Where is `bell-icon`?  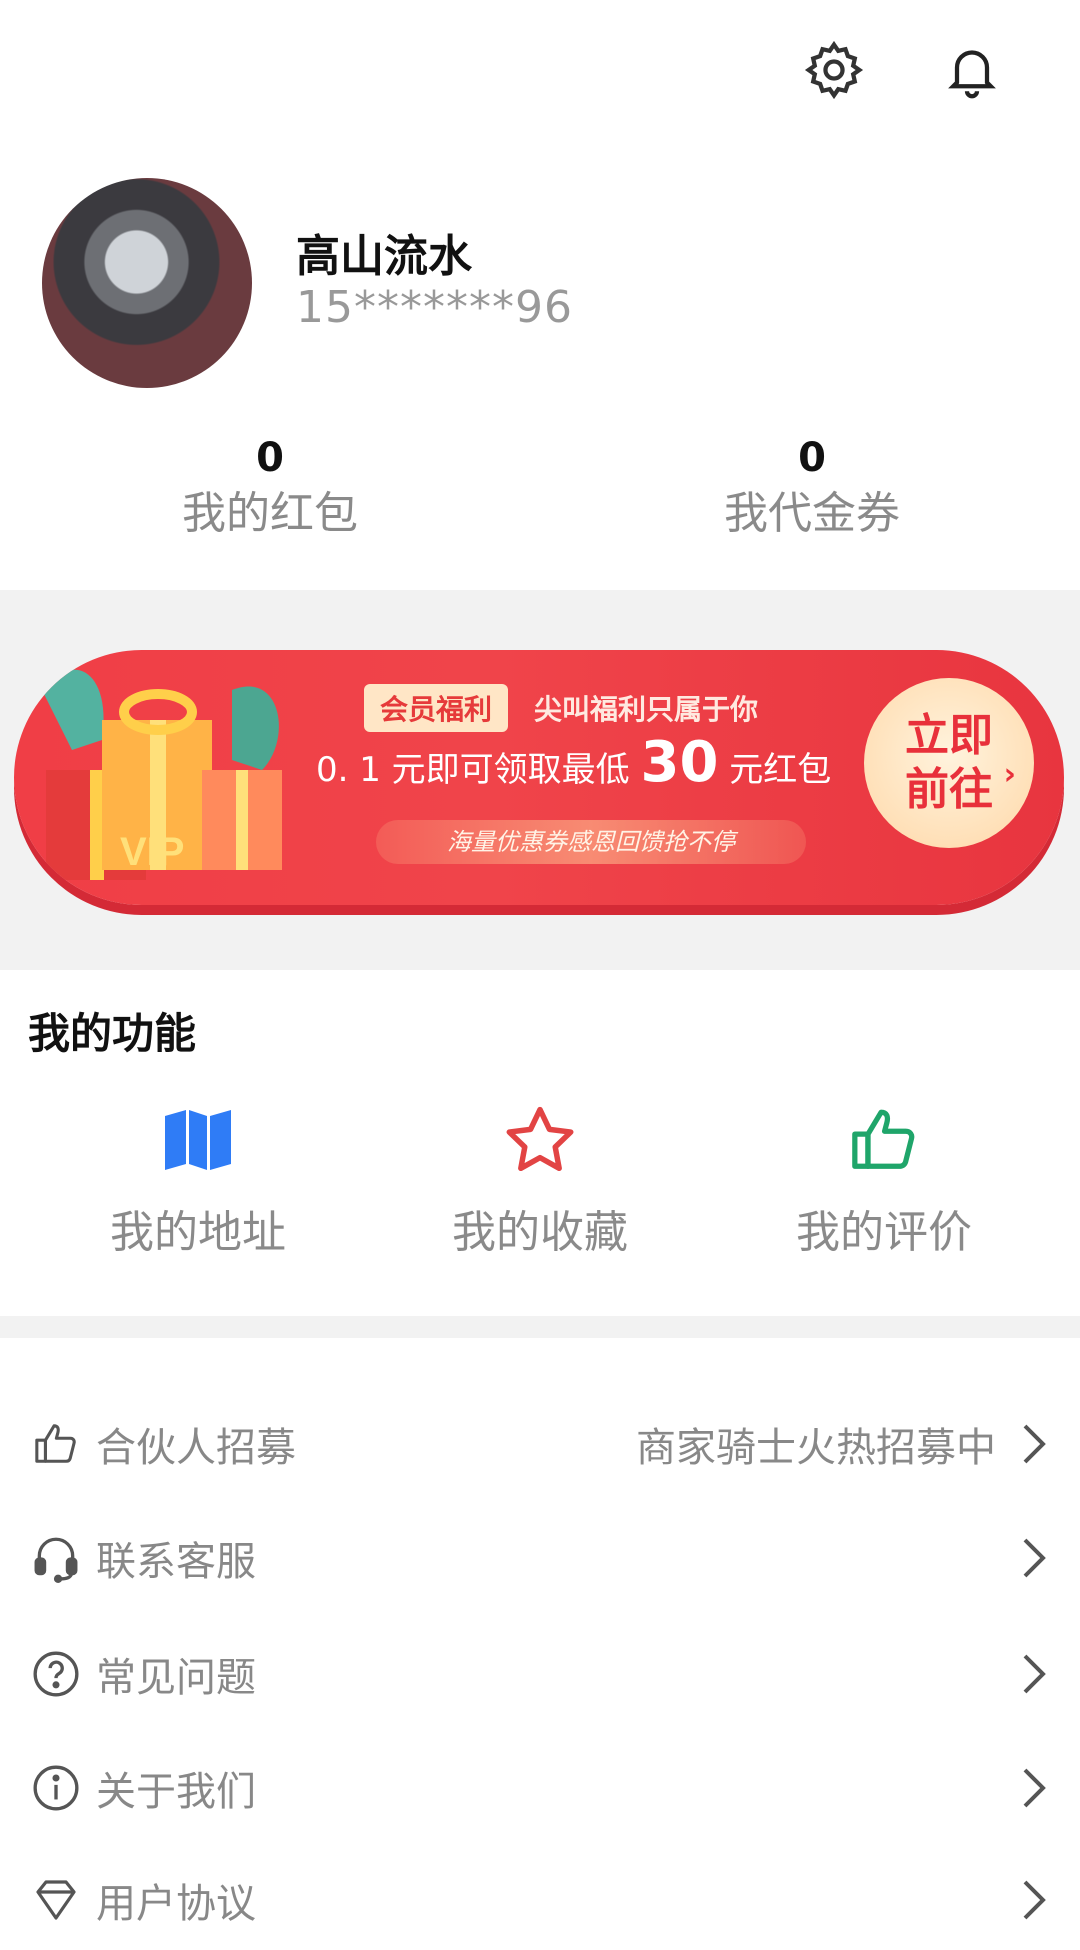
bell-icon is located at coordinates (972, 70).